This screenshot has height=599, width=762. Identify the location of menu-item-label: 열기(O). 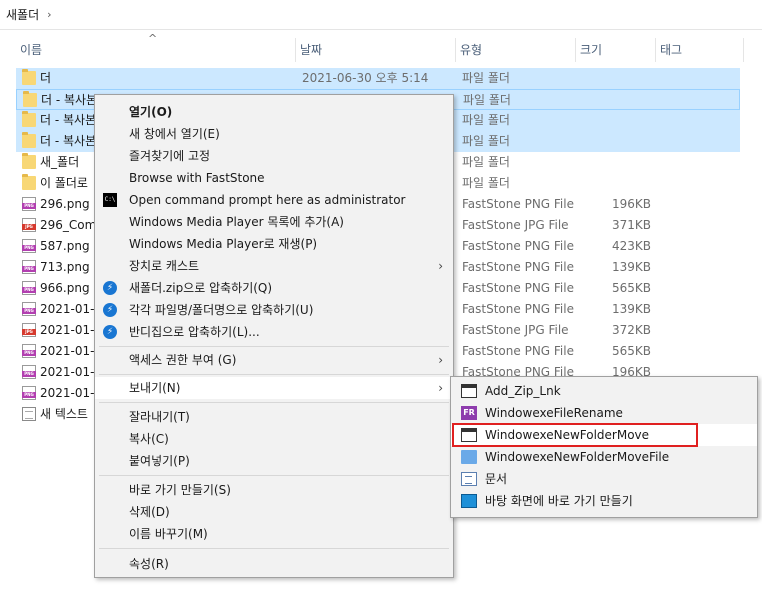
(151, 112).